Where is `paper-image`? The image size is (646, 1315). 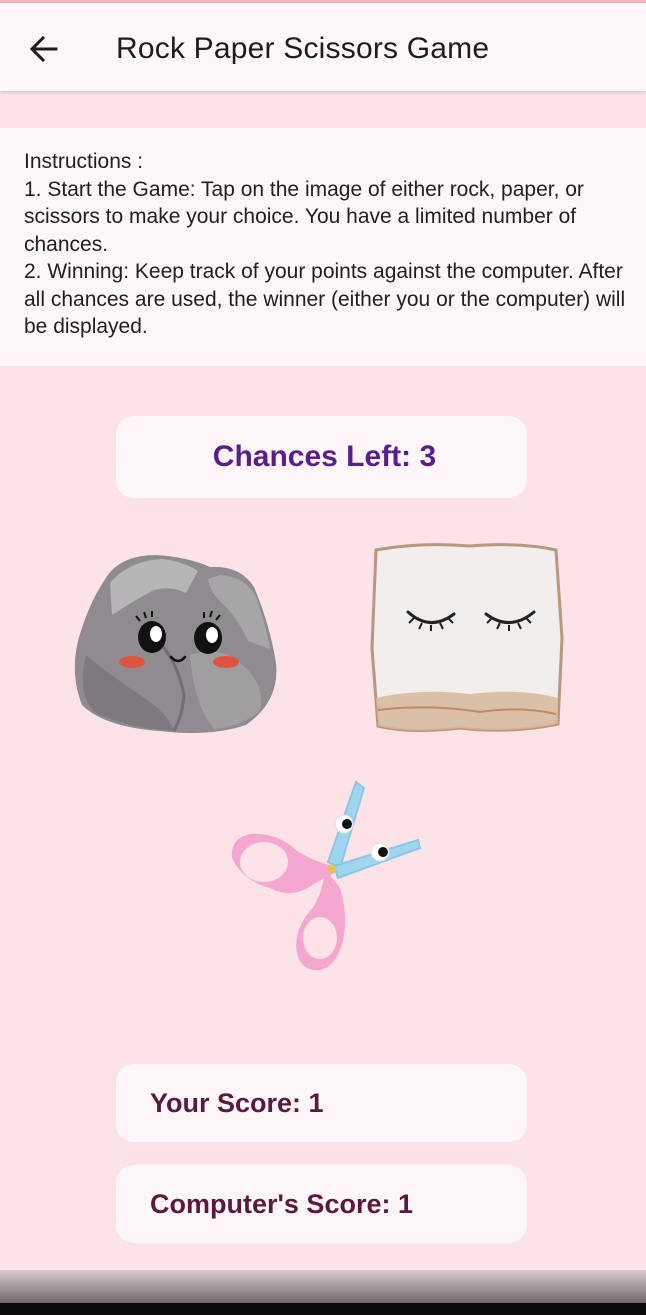 paper-image is located at coordinates (467, 638).